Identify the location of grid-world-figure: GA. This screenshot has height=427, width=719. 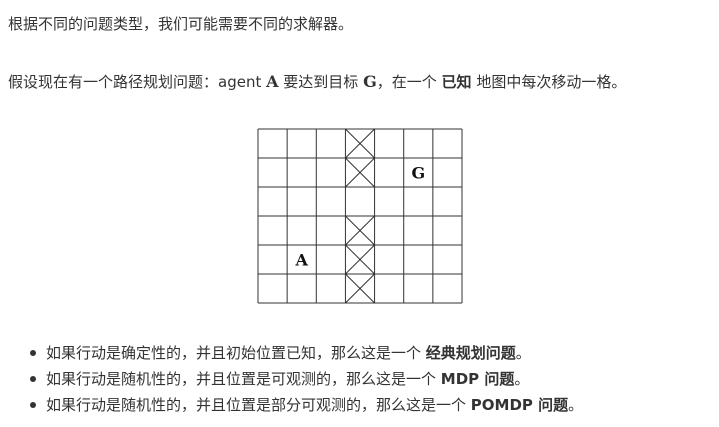
(360, 216).